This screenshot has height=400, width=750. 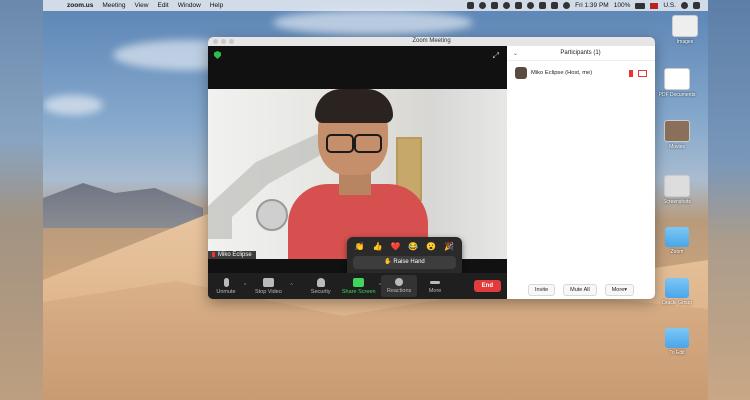 What do you see at coordinates (232, 254) in the screenshot?
I see `participant-name-tag: Miko Eclipse` at bounding box center [232, 254].